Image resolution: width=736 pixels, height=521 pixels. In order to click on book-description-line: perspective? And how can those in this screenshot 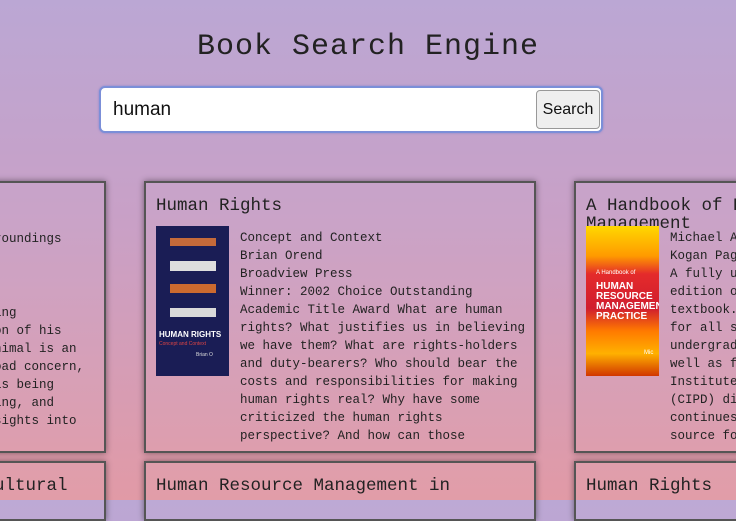, I will do `click(353, 436)`.